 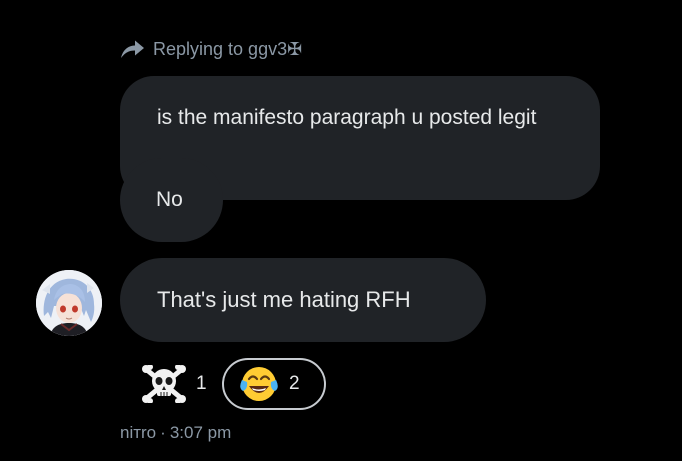 I want to click on reaction-count: 1, so click(x=201, y=383).